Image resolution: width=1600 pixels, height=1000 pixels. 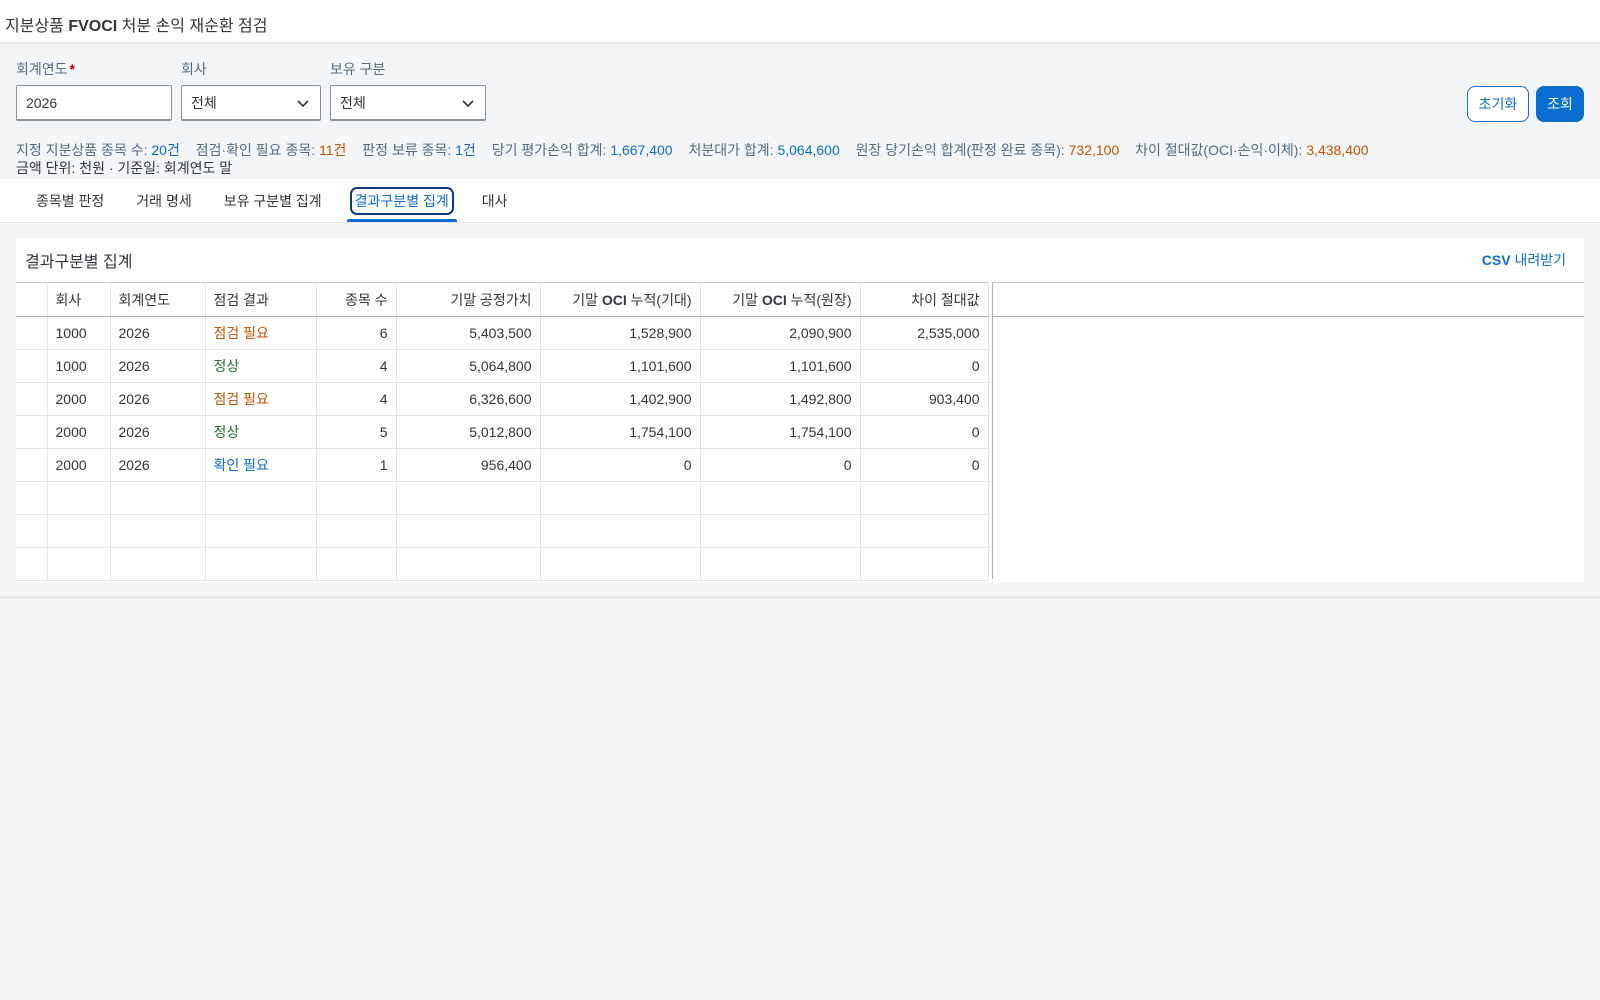 What do you see at coordinates (620, 465) in the screenshot?
I see `cell-oci-expected: 0` at bounding box center [620, 465].